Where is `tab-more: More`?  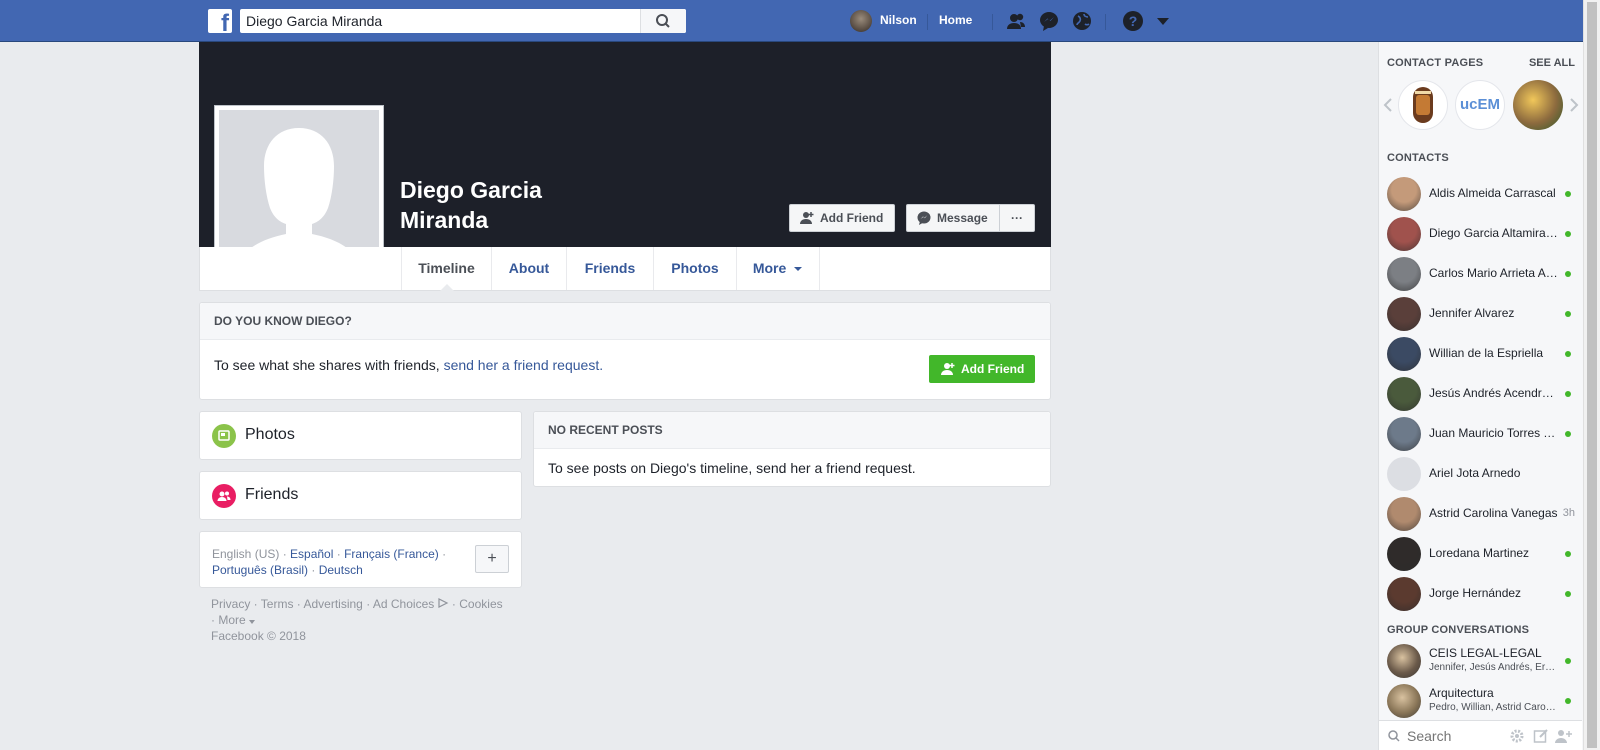 tab-more: More is located at coordinates (778, 268).